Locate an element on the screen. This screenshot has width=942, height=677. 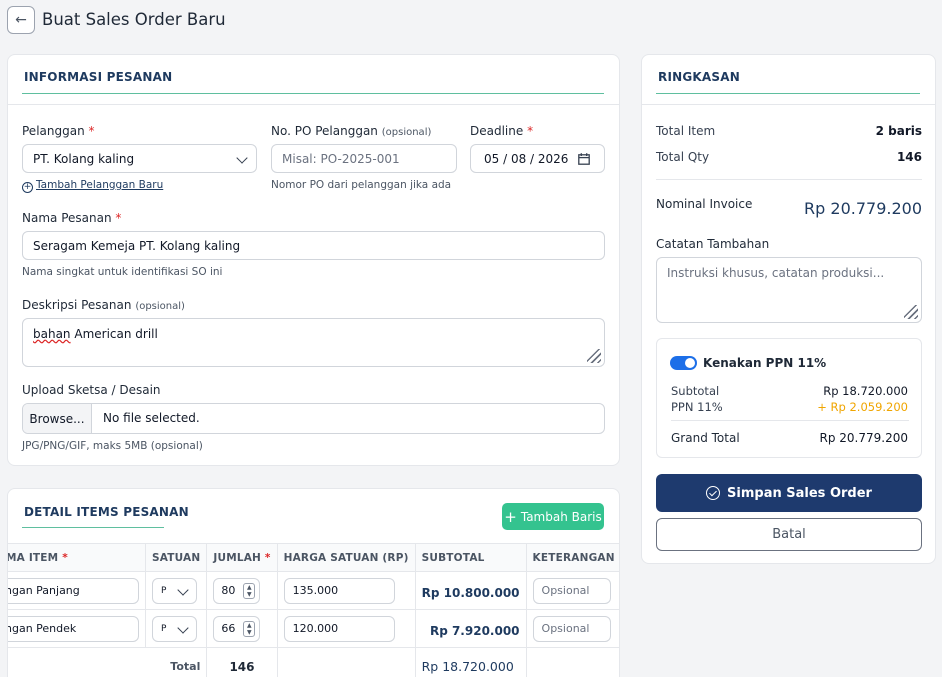
deadline-label: Deadline * is located at coordinates (502, 131).